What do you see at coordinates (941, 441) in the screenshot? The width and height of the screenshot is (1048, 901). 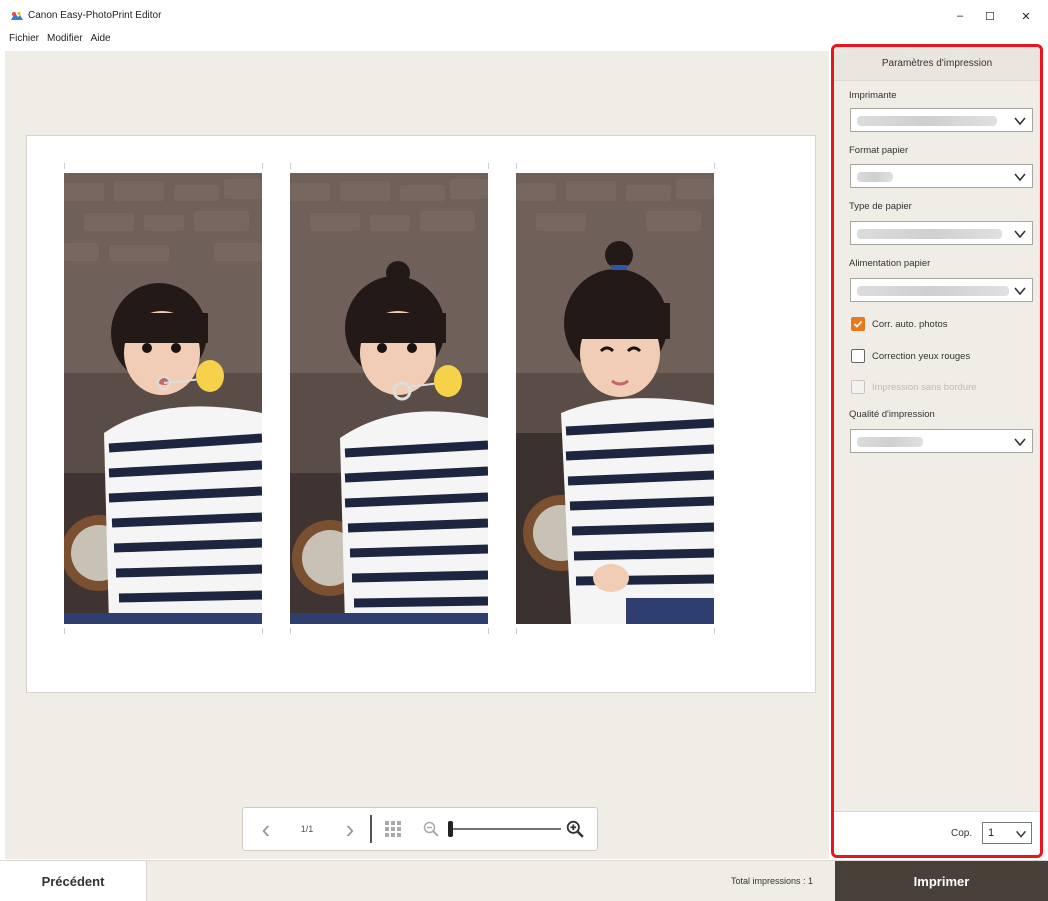 I see `quality-select` at bounding box center [941, 441].